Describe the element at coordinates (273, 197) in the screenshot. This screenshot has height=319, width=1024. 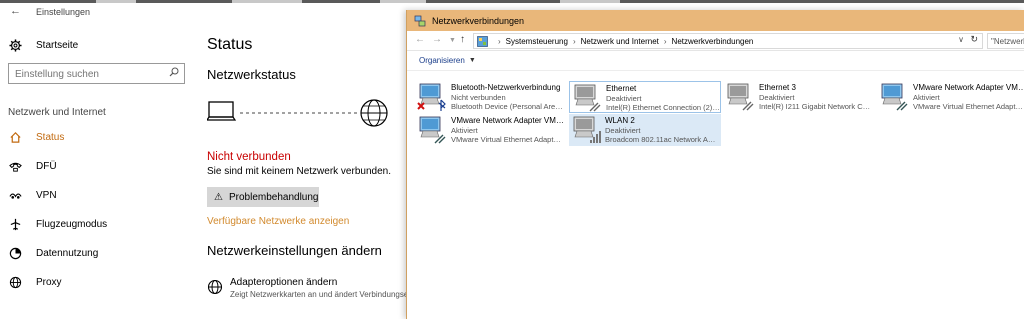
I see `troubleshoot-label: Problembehandlung` at that location.